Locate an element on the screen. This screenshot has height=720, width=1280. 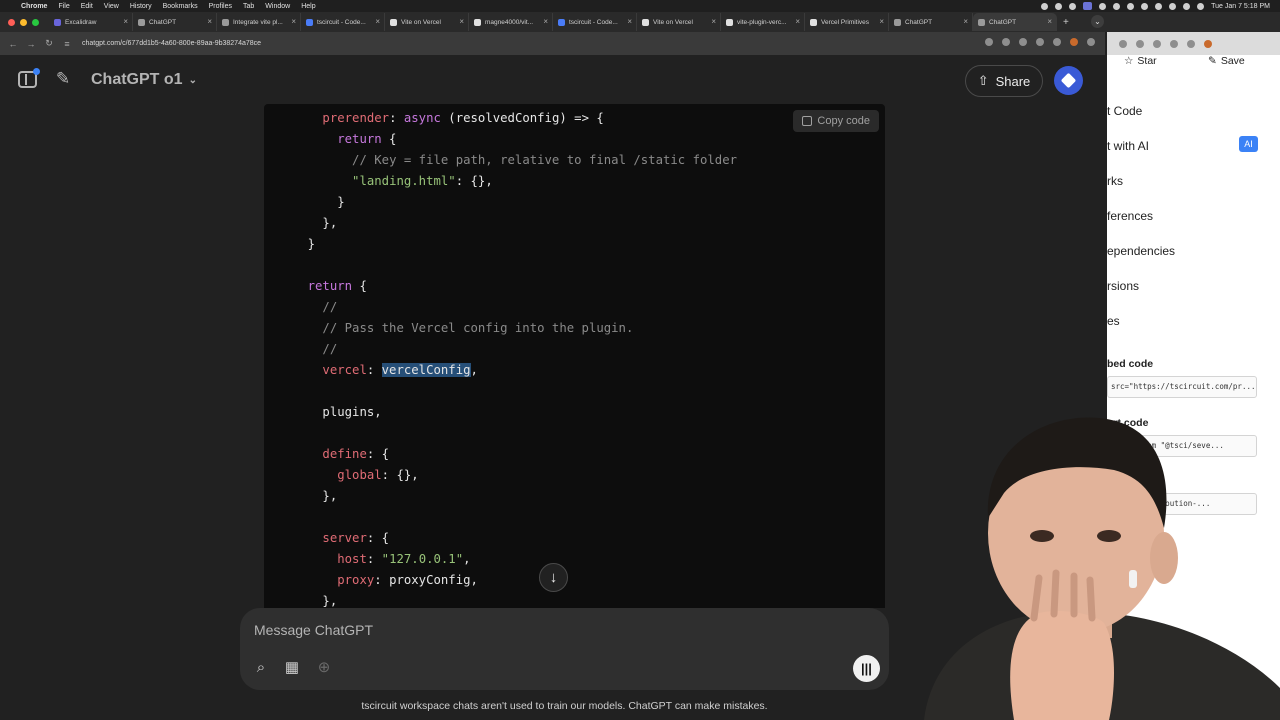
code-token: }, is located at coordinates (330, 223).